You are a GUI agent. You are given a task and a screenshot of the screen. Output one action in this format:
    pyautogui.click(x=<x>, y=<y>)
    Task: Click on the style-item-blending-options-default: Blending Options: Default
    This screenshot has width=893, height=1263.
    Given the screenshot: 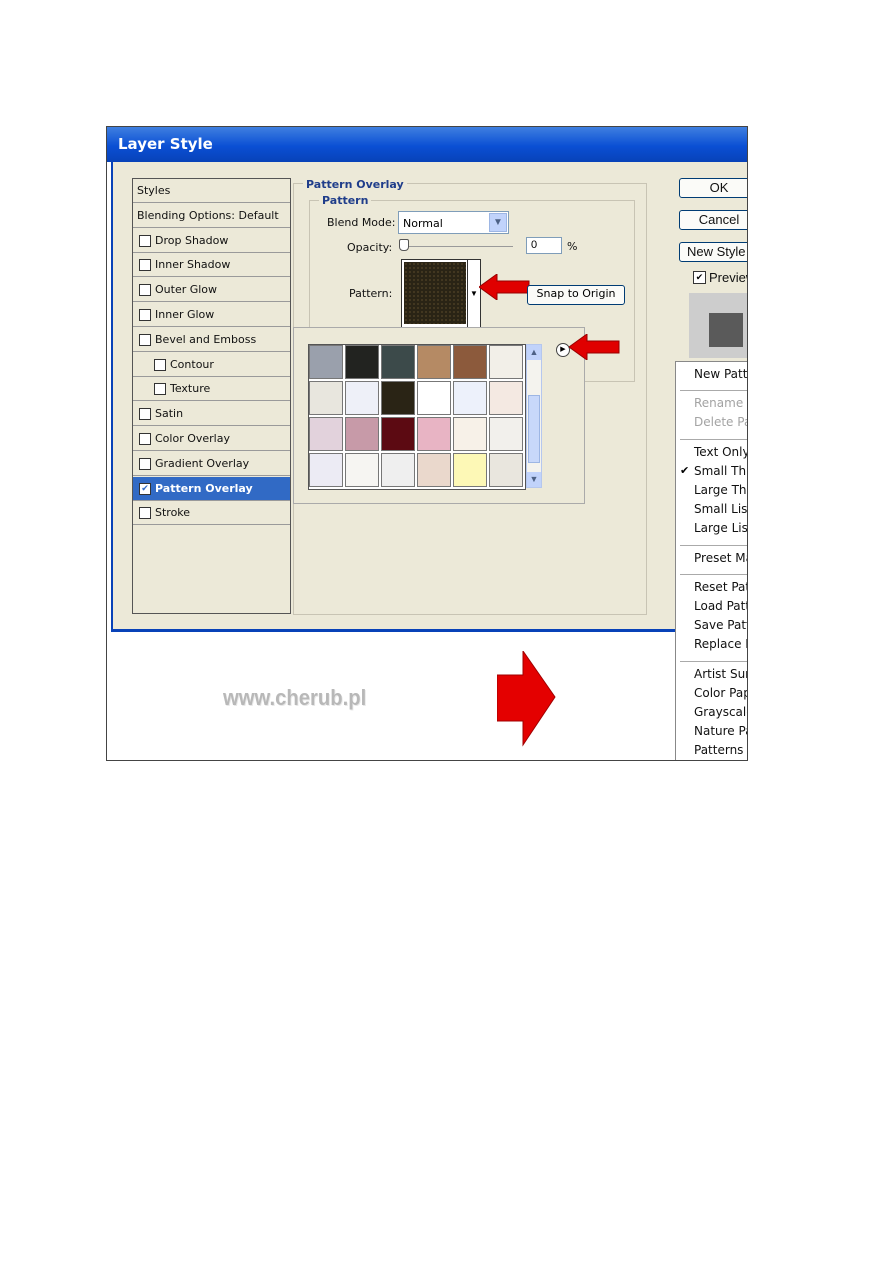 What is the action you would take?
    pyautogui.click(x=211, y=216)
    